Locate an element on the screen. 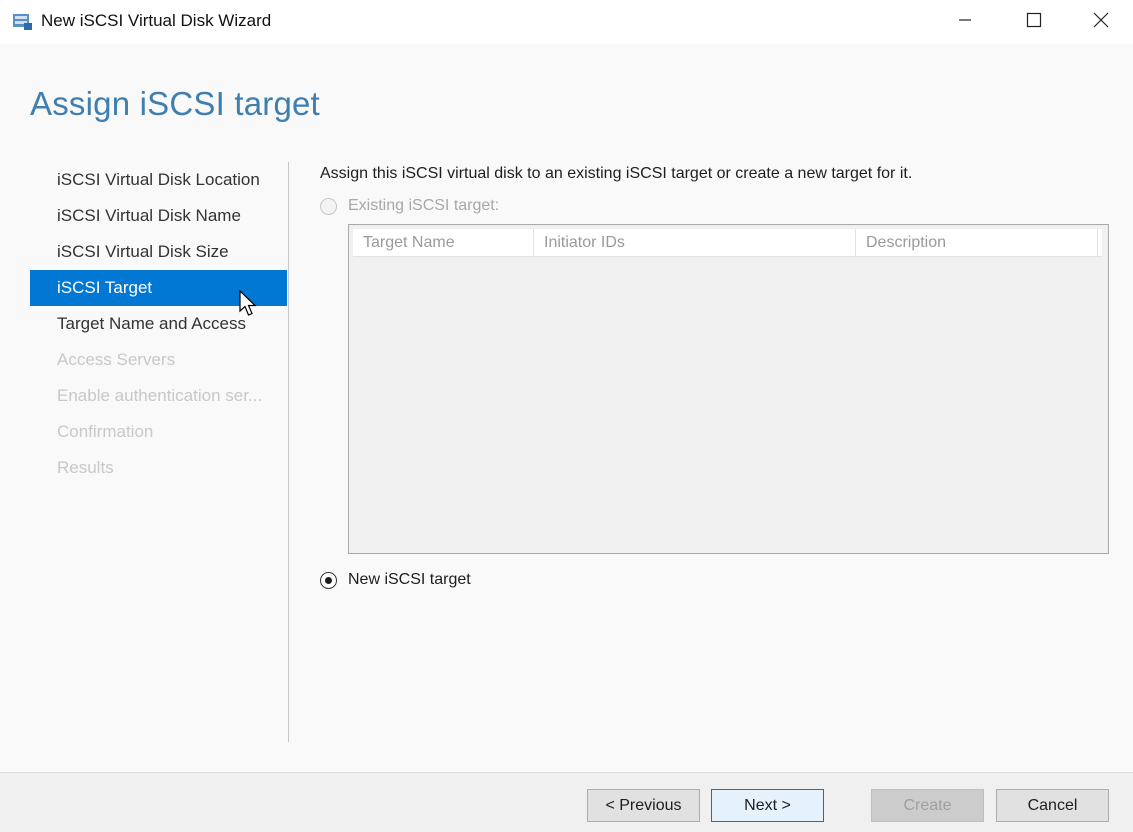 The width and height of the screenshot is (1133, 832). minimize-button is located at coordinates (965, 22).